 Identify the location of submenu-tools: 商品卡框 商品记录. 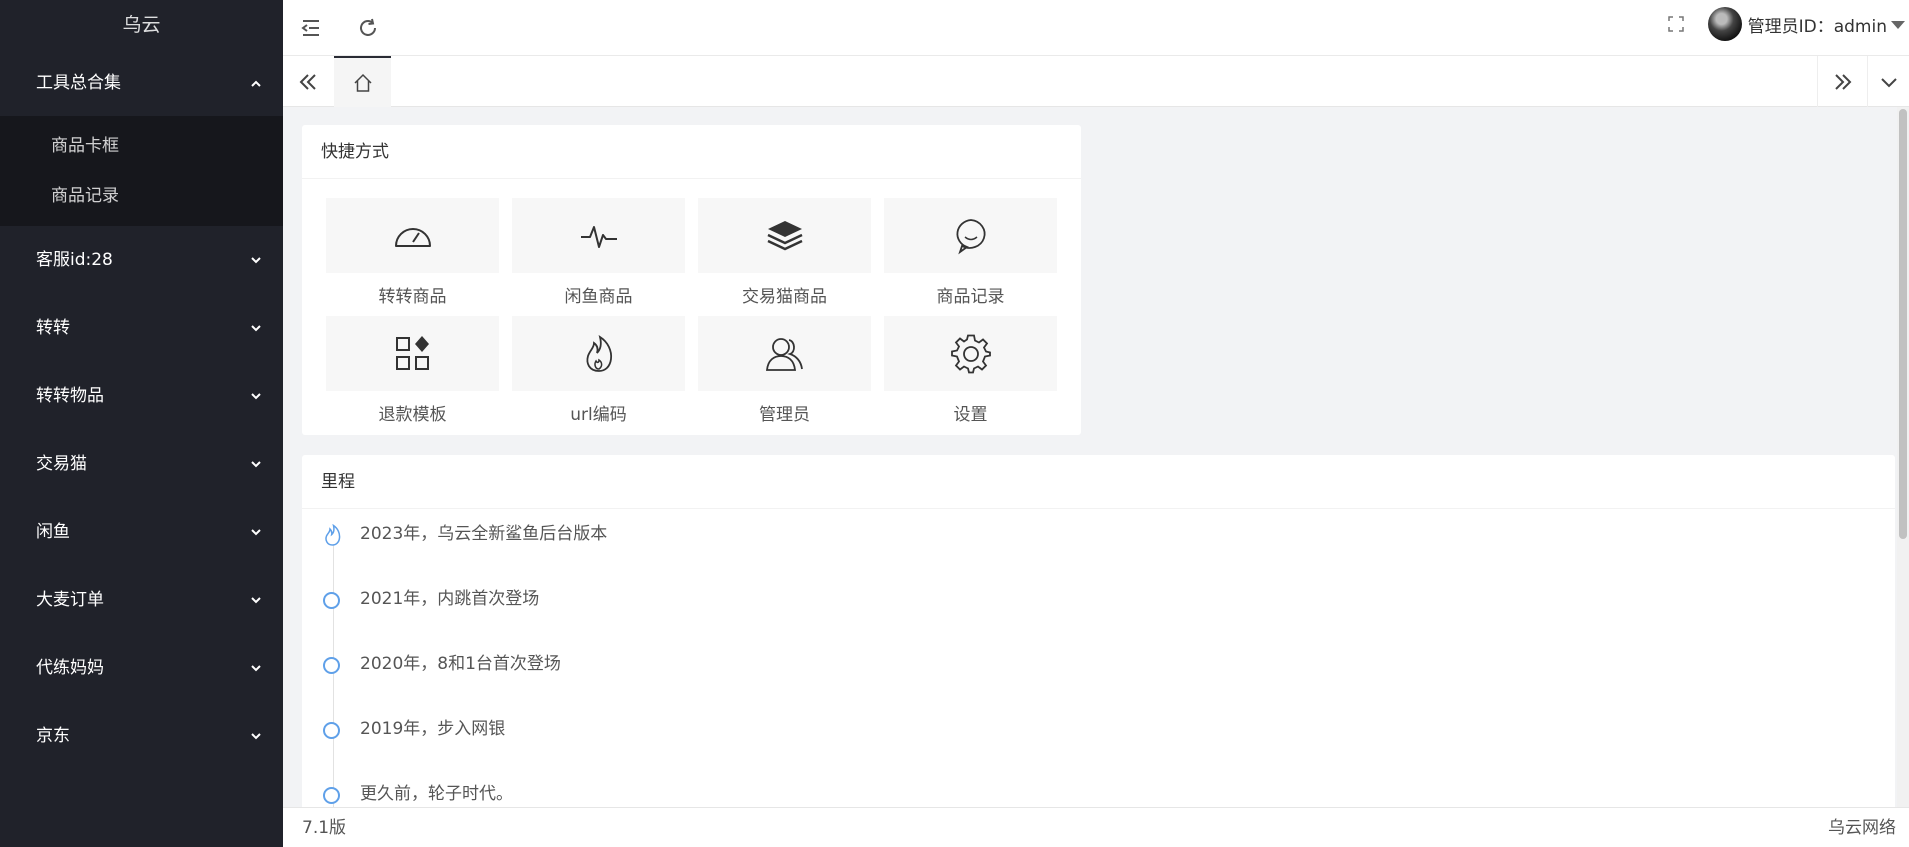
(141, 171).